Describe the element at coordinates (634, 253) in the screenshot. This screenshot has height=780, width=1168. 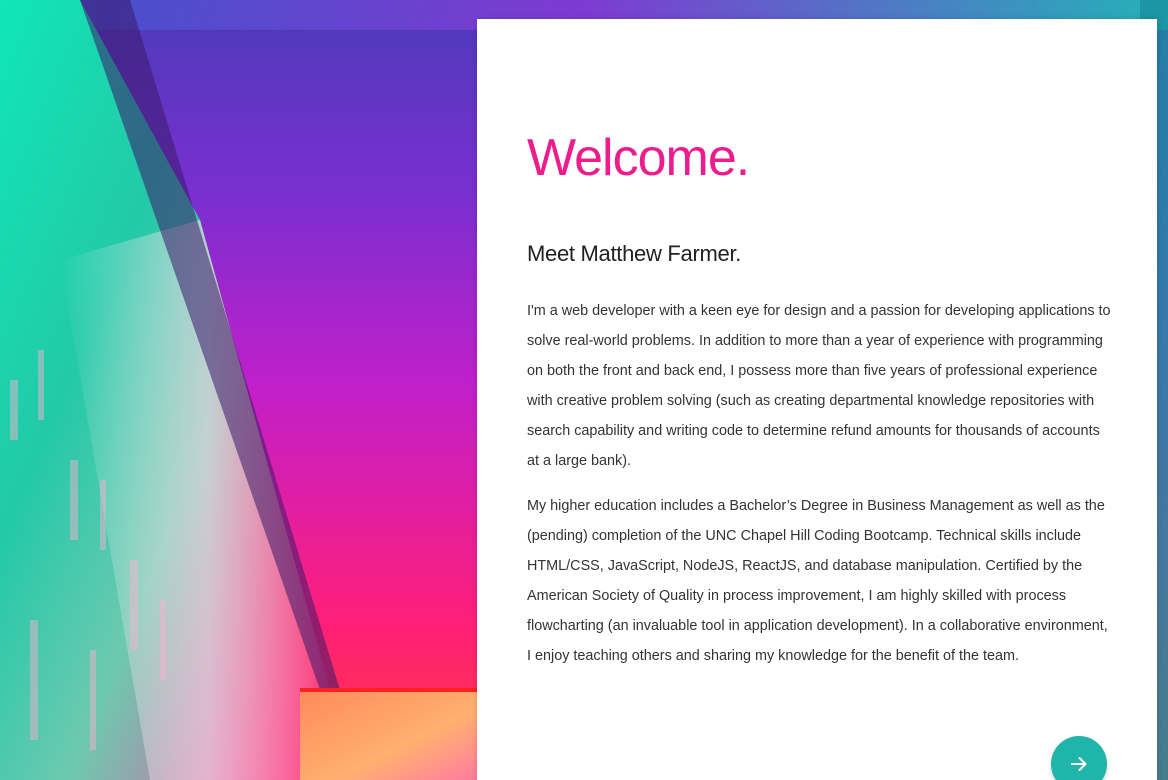
I see `intro-subtitle: Meet Matthew Farmer.` at that location.